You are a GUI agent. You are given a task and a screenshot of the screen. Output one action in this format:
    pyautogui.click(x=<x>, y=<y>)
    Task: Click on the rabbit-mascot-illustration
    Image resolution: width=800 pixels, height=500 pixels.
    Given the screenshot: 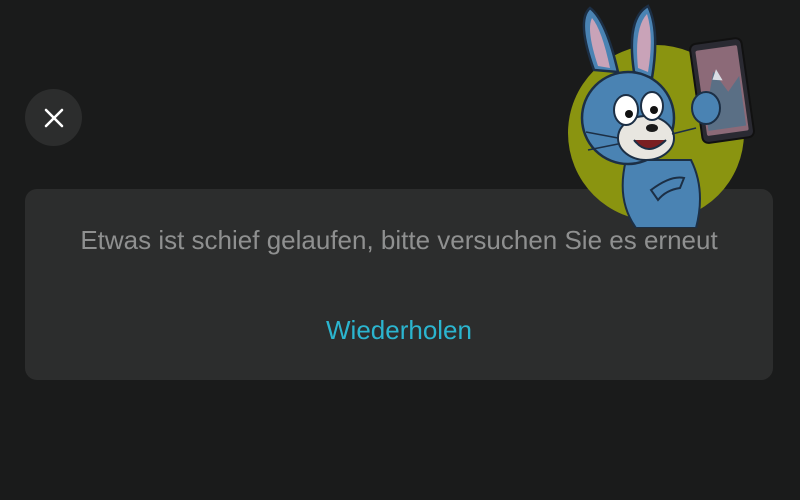 What is the action you would take?
    pyautogui.click(x=661, y=116)
    